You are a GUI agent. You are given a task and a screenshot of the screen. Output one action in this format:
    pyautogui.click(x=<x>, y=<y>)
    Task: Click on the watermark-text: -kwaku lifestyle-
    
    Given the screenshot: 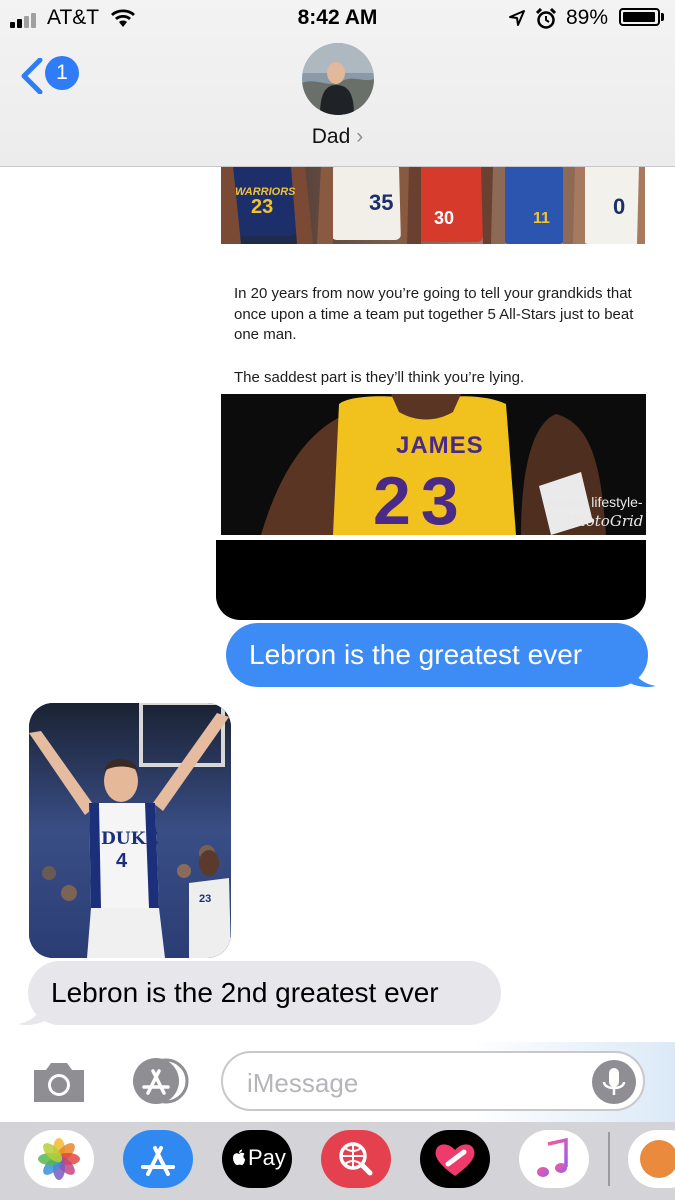 What is the action you would take?
    pyautogui.click(x=593, y=502)
    